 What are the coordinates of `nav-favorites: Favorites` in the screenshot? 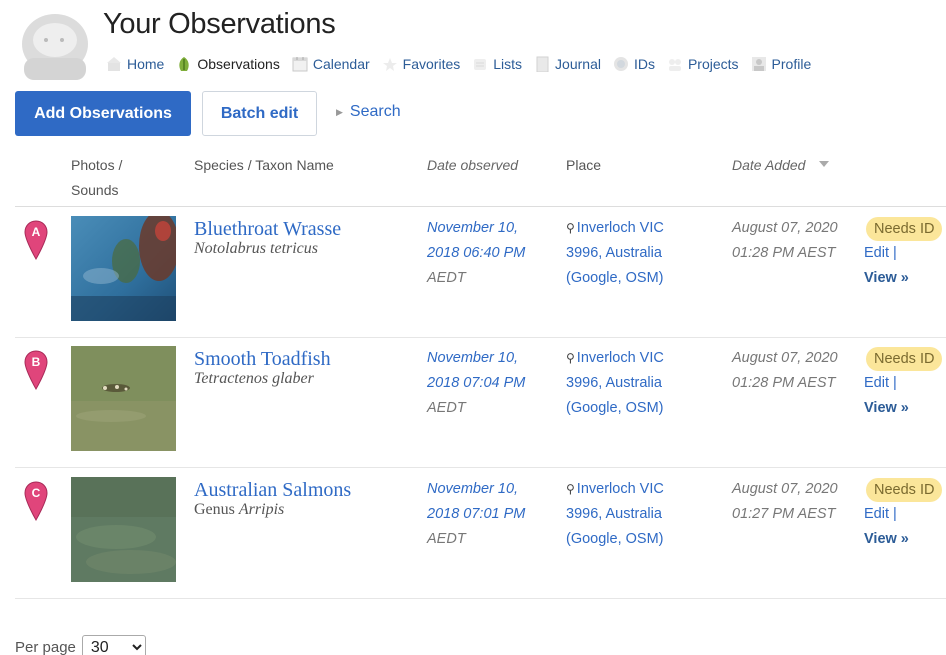 It's located at (421, 64).